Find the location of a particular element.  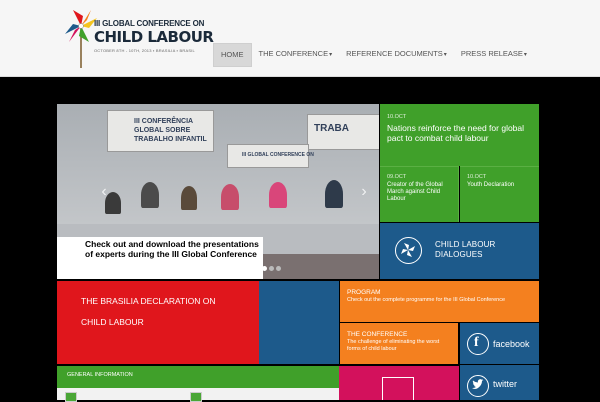

facebook-icon: f is located at coordinates (478, 344).